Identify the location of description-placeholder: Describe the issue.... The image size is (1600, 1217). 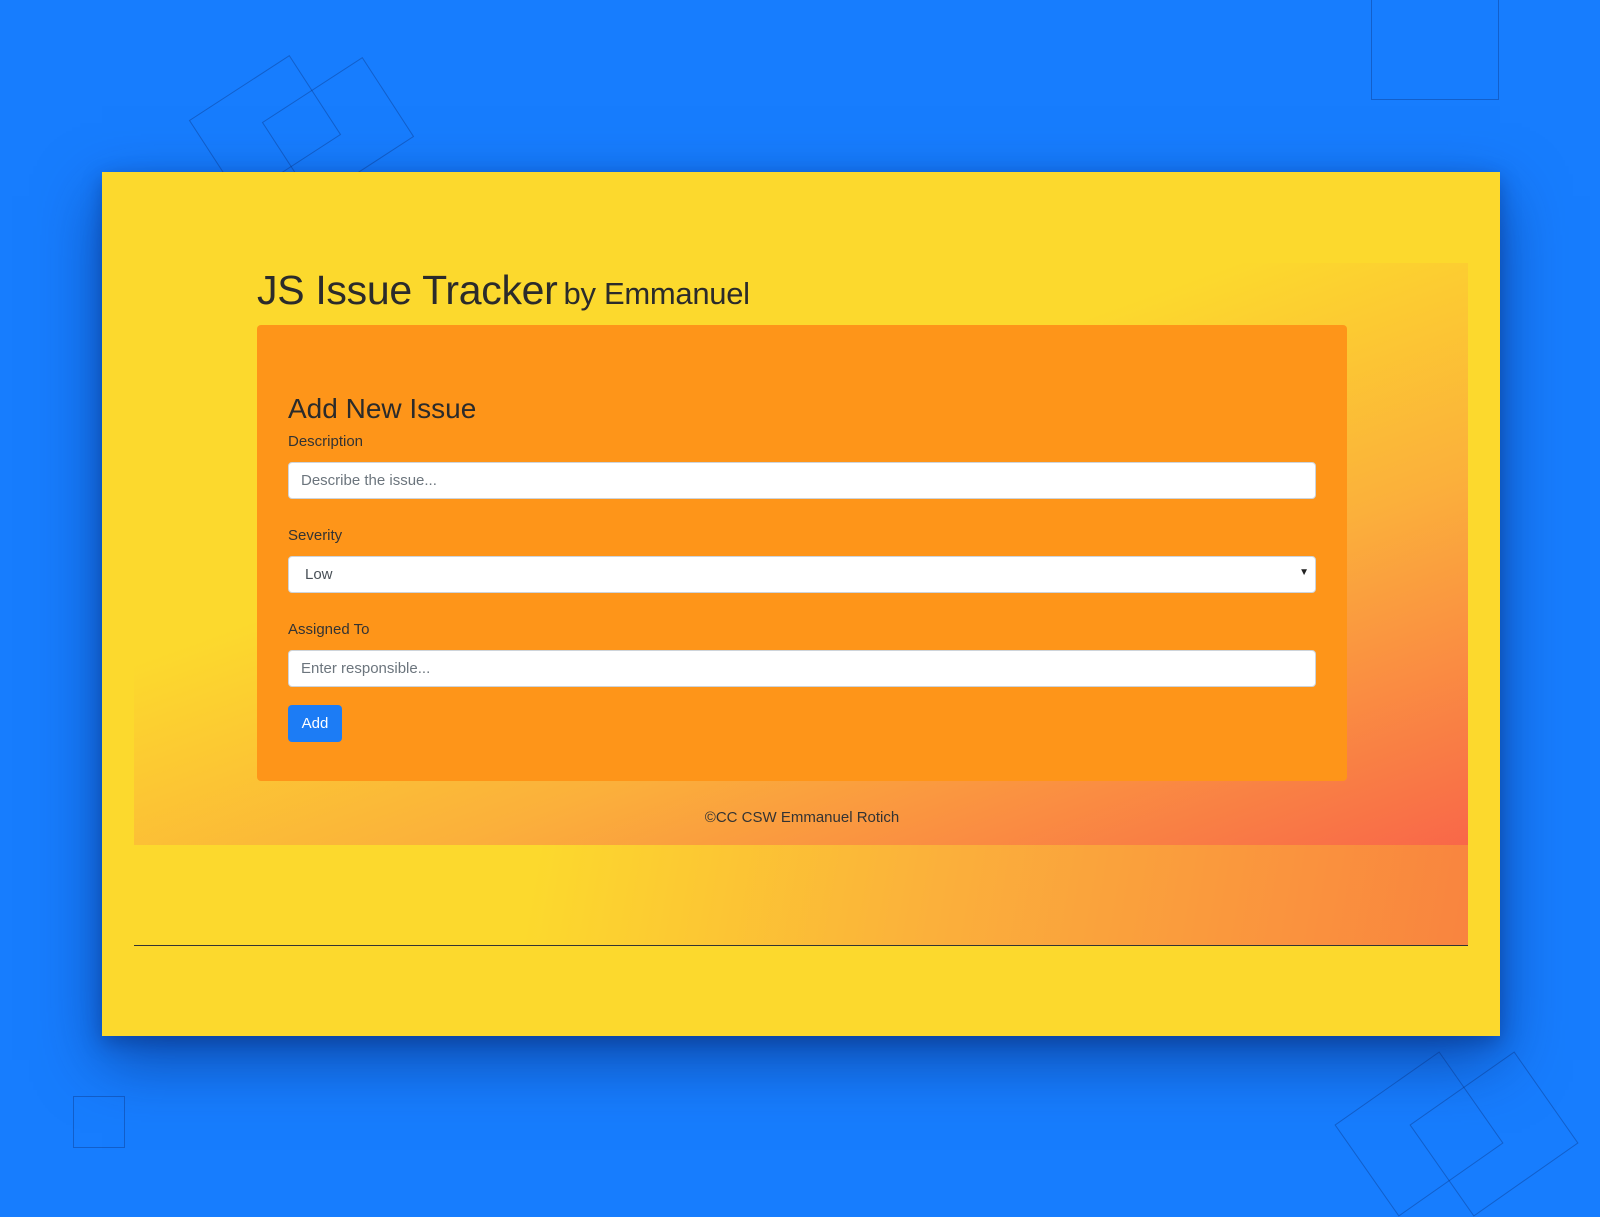
(369, 480).